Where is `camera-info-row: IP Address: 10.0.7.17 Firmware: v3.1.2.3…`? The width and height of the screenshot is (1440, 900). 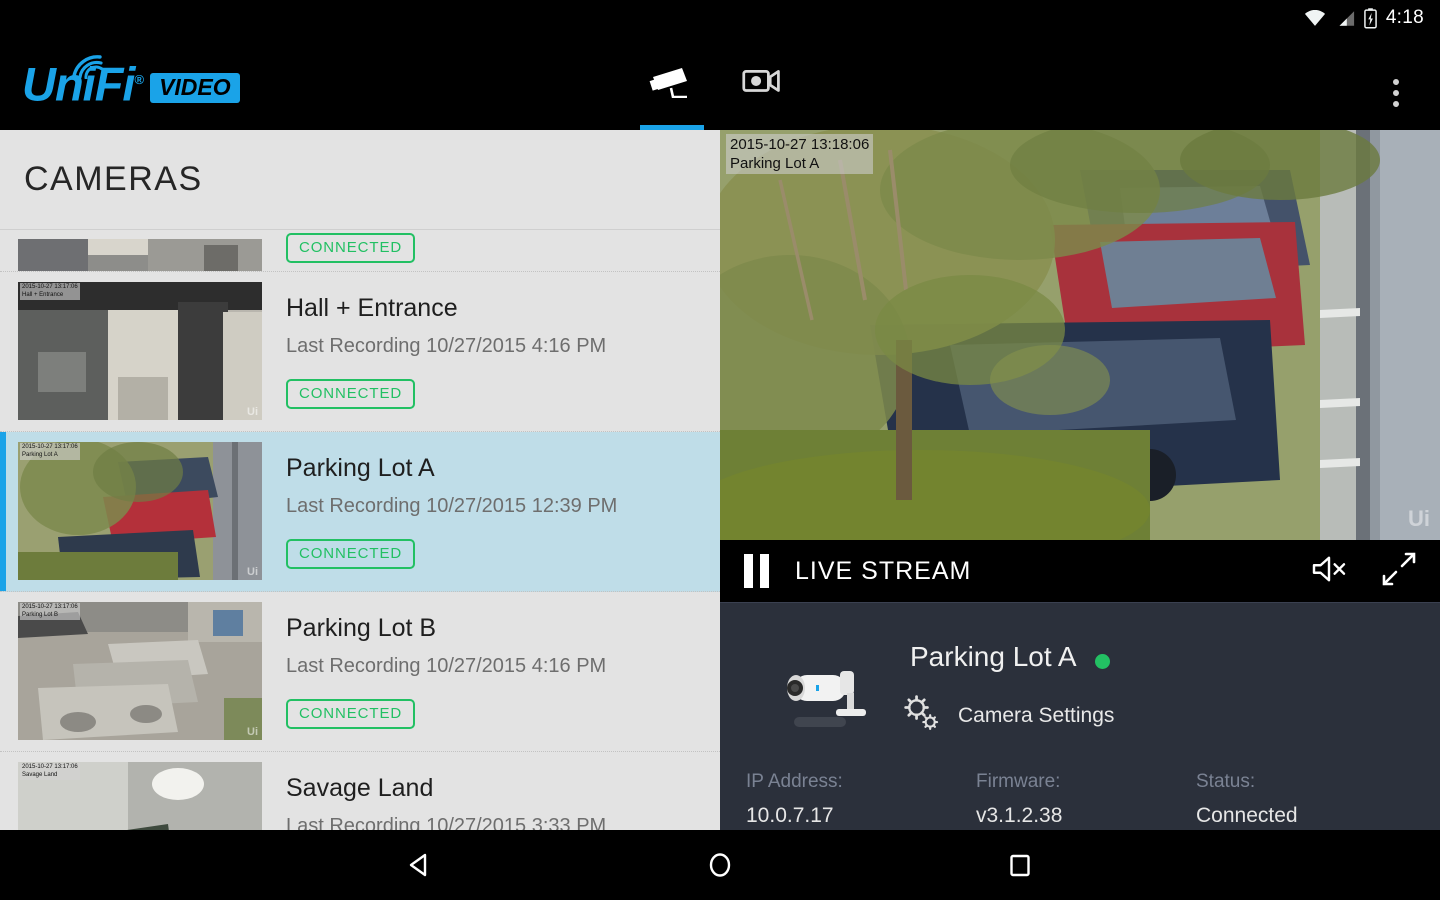 camera-info-row: IP Address: 10.0.7.17 Firmware: v3.1.2.3… is located at coordinates (1080, 799).